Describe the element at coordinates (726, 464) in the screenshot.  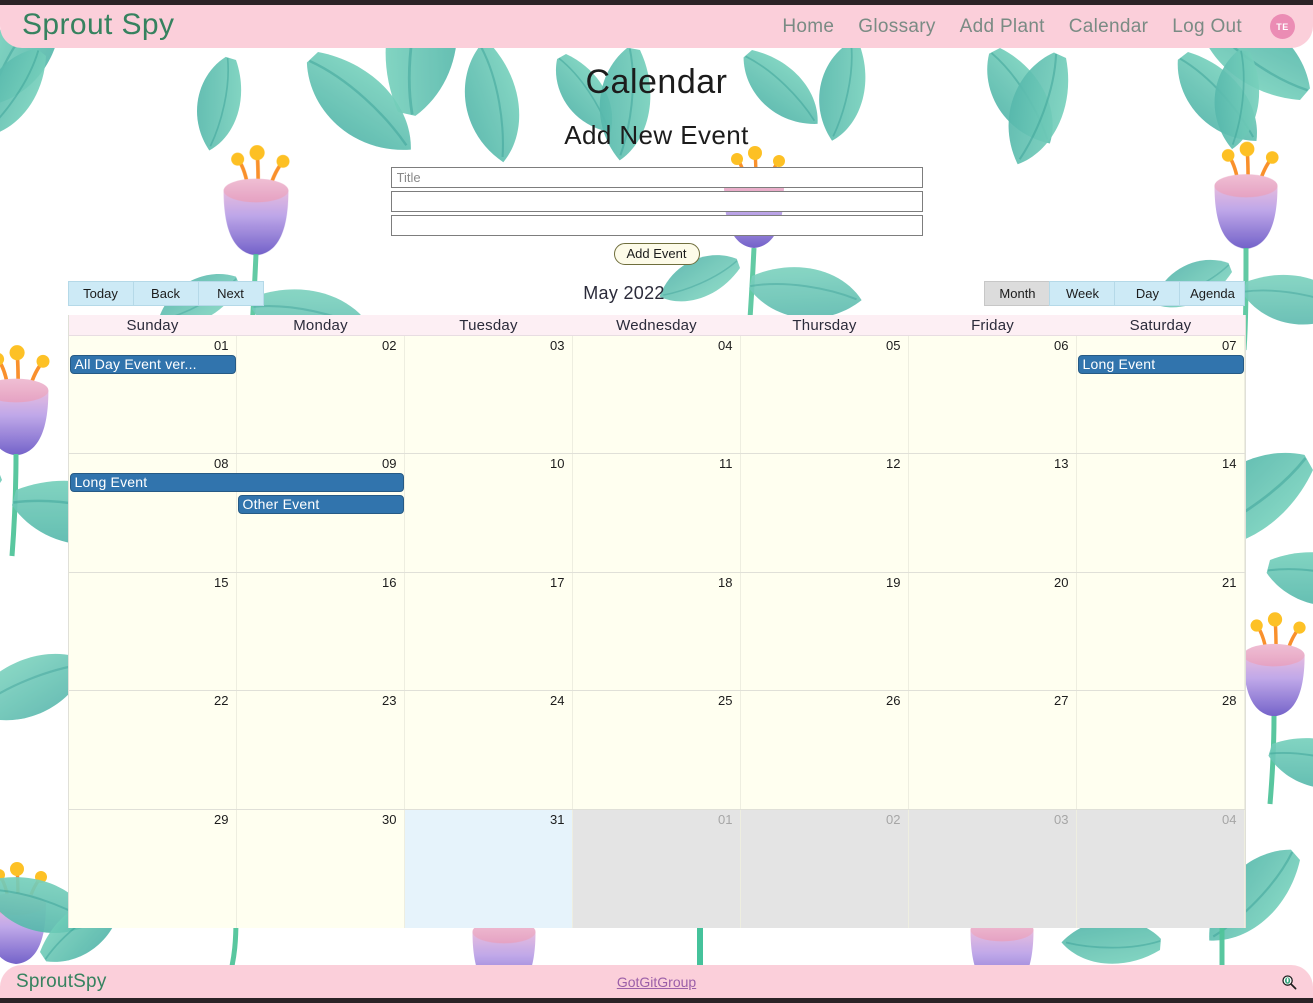
I see `calendar-day-number: 11` at that location.